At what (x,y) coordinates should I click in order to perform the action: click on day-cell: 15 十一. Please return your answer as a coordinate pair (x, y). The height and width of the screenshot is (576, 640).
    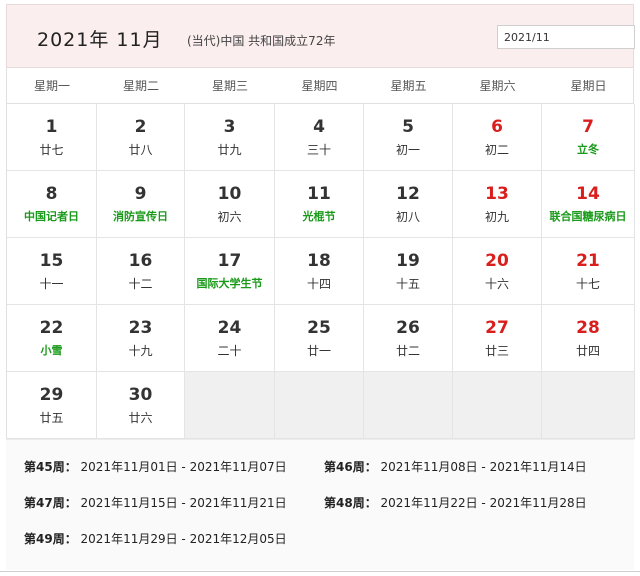
    Looking at the image, I should click on (52, 271).